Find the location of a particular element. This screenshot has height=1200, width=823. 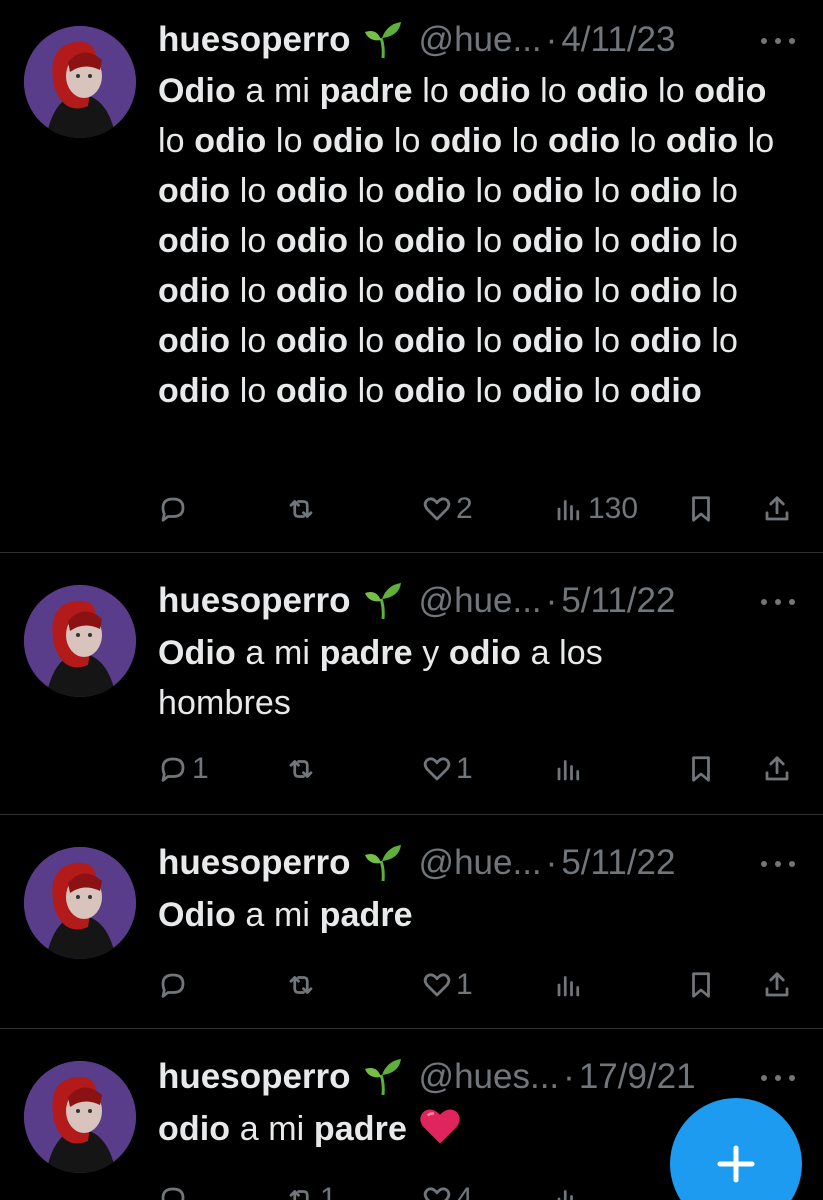

views-icon is located at coordinates (568, 510).